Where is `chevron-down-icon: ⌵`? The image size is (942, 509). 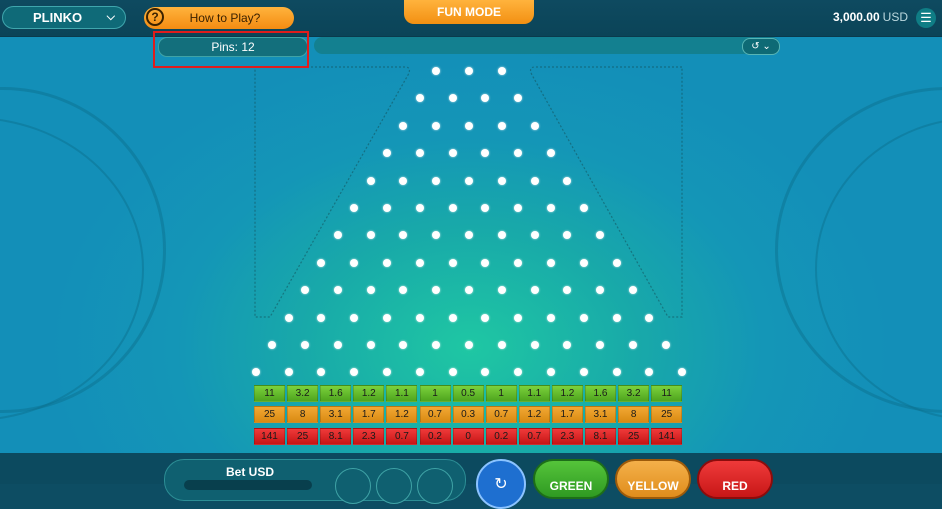 chevron-down-icon: ⌵ is located at coordinates (110, 17).